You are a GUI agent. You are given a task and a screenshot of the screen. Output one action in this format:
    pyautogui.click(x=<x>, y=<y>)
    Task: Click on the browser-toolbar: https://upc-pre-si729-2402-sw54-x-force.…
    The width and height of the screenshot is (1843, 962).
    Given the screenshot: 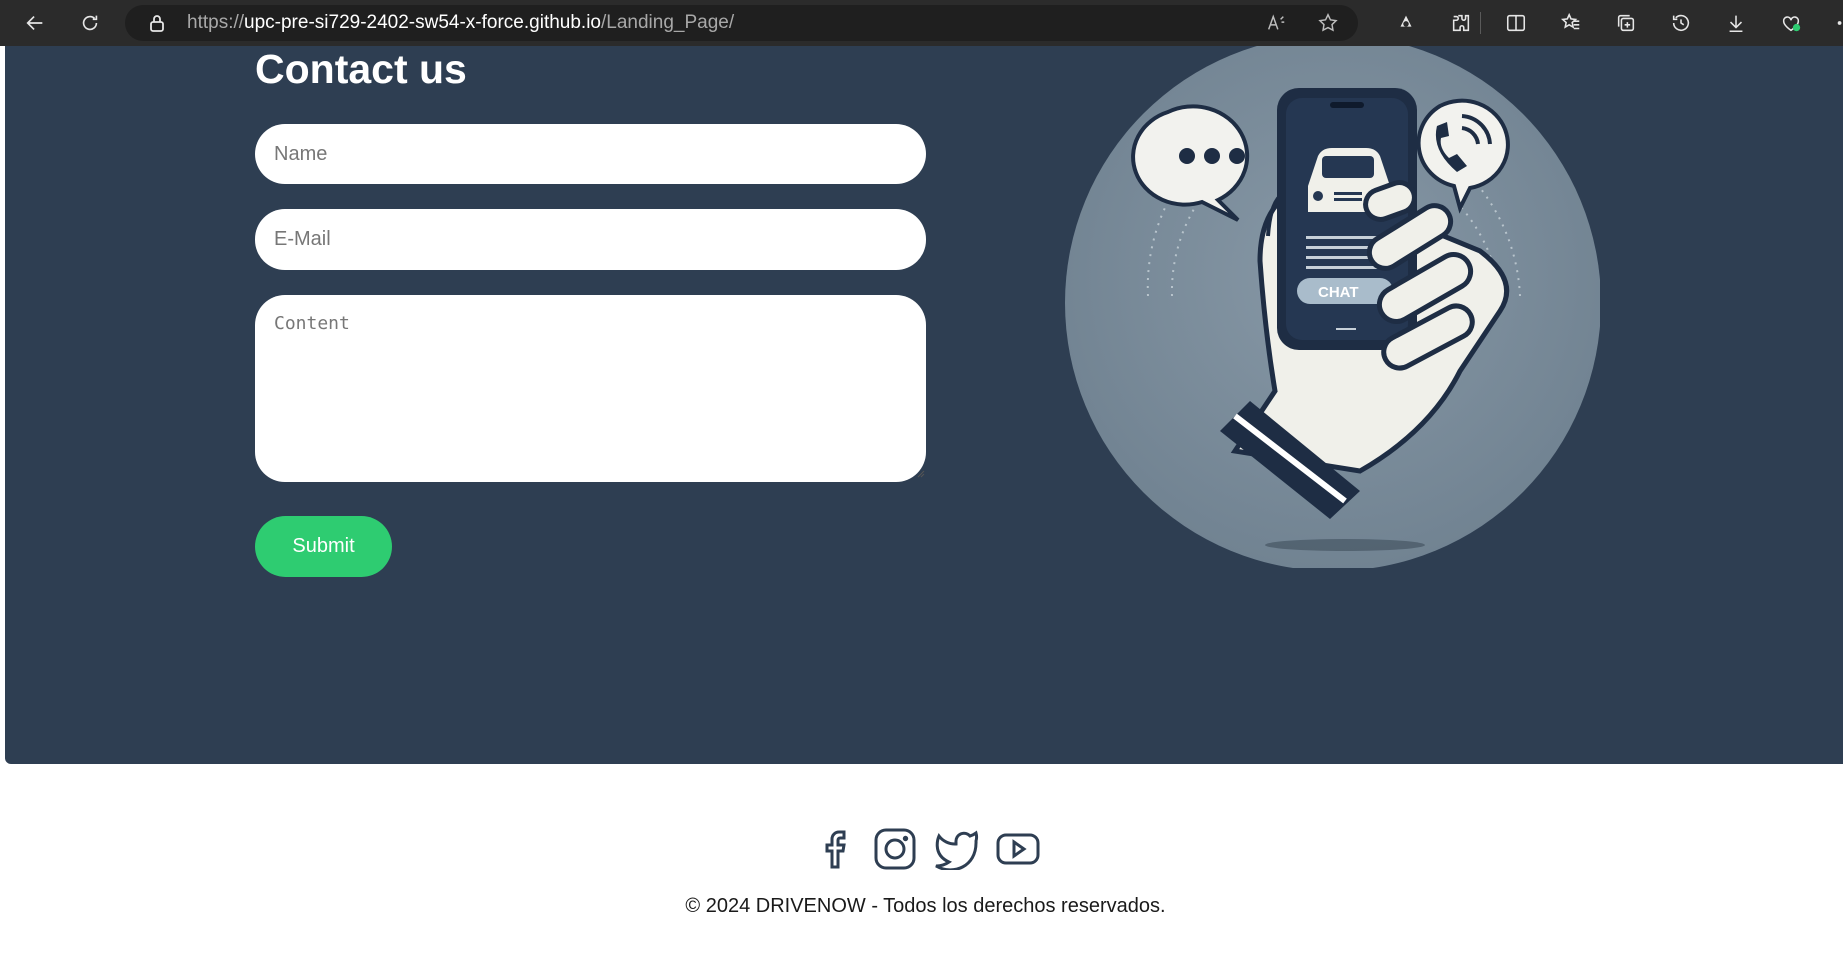 What is the action you would take?
    pyautogui.click(x=921, y=23)
    